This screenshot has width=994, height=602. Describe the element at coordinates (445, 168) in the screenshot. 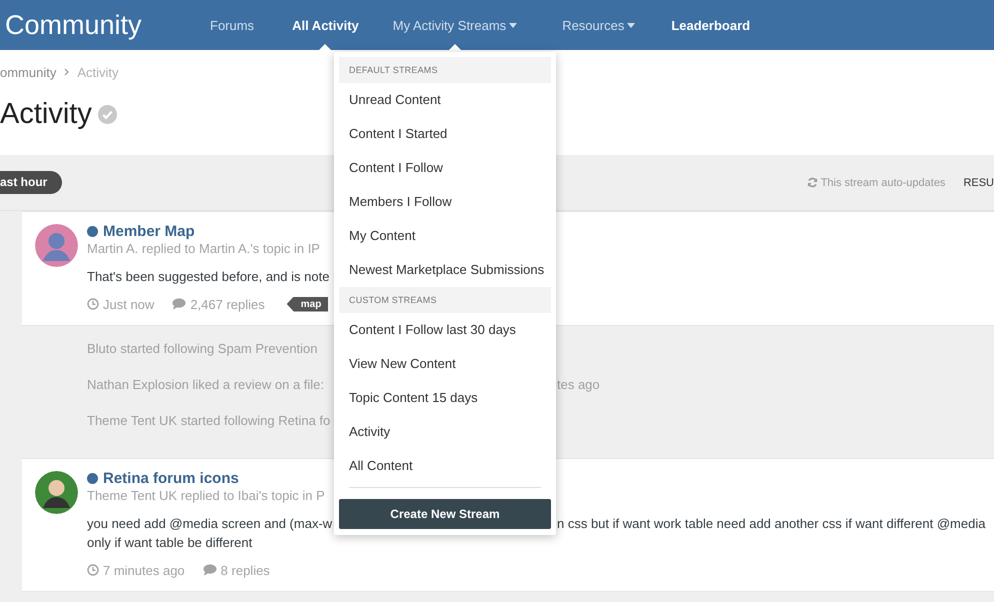

I see `menu-item: Content I Follow` at that location.